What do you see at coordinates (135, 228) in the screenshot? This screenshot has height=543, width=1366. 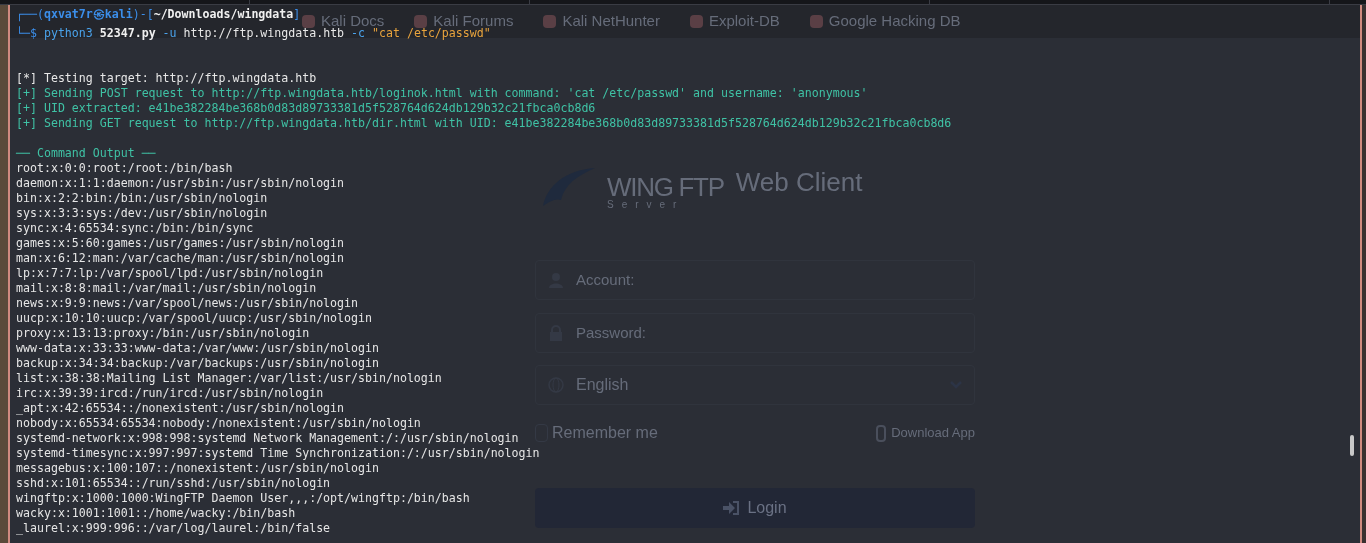 I see `output-line: sync:x:4:65534:sync:/bin:/bin/sync` at bounding box center [135, 228].